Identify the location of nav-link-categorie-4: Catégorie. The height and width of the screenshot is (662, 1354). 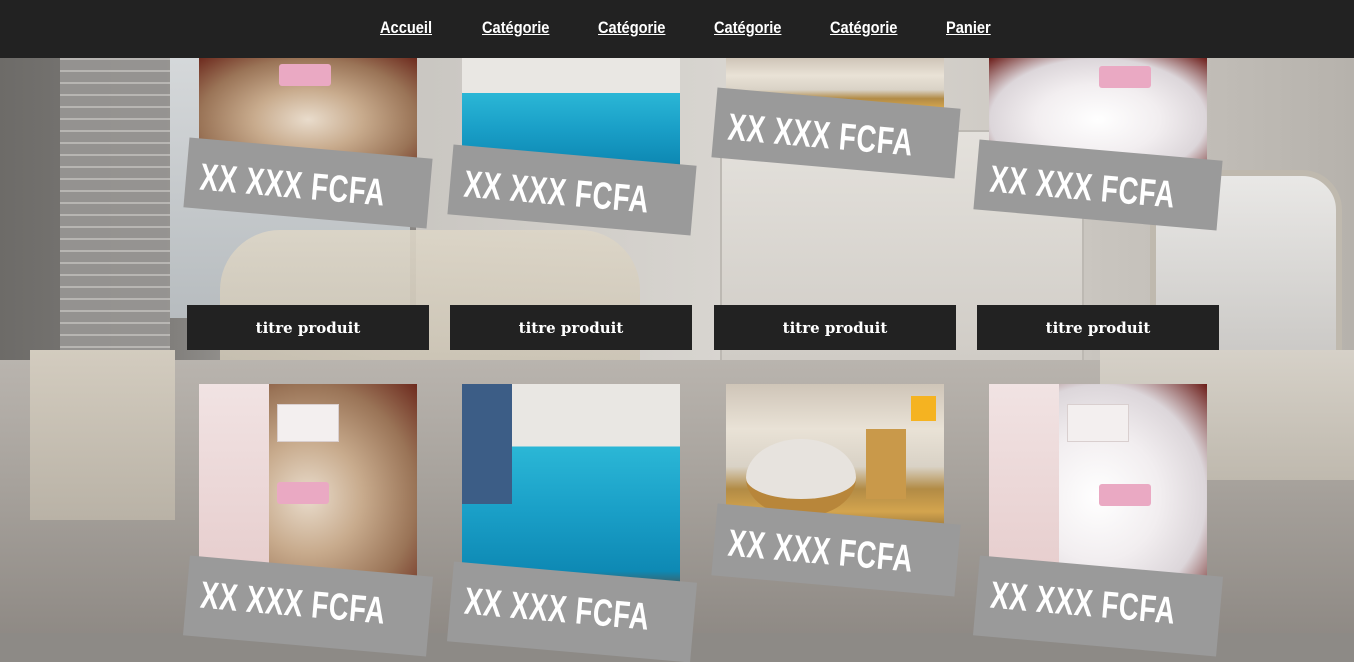
(863, 28).